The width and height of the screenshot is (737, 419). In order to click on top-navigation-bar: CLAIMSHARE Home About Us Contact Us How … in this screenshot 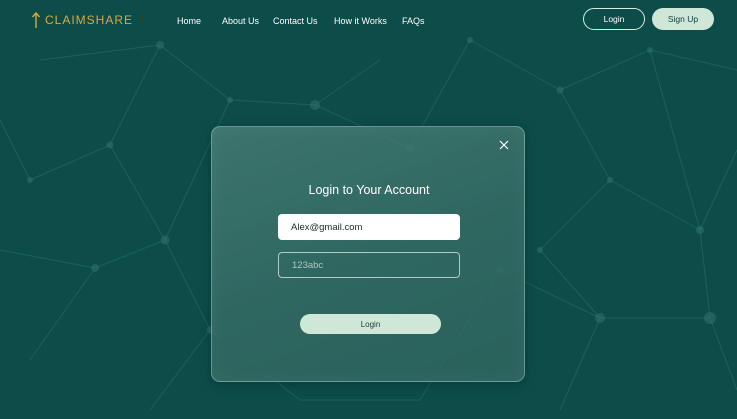, I will do `click(368, 20)`.